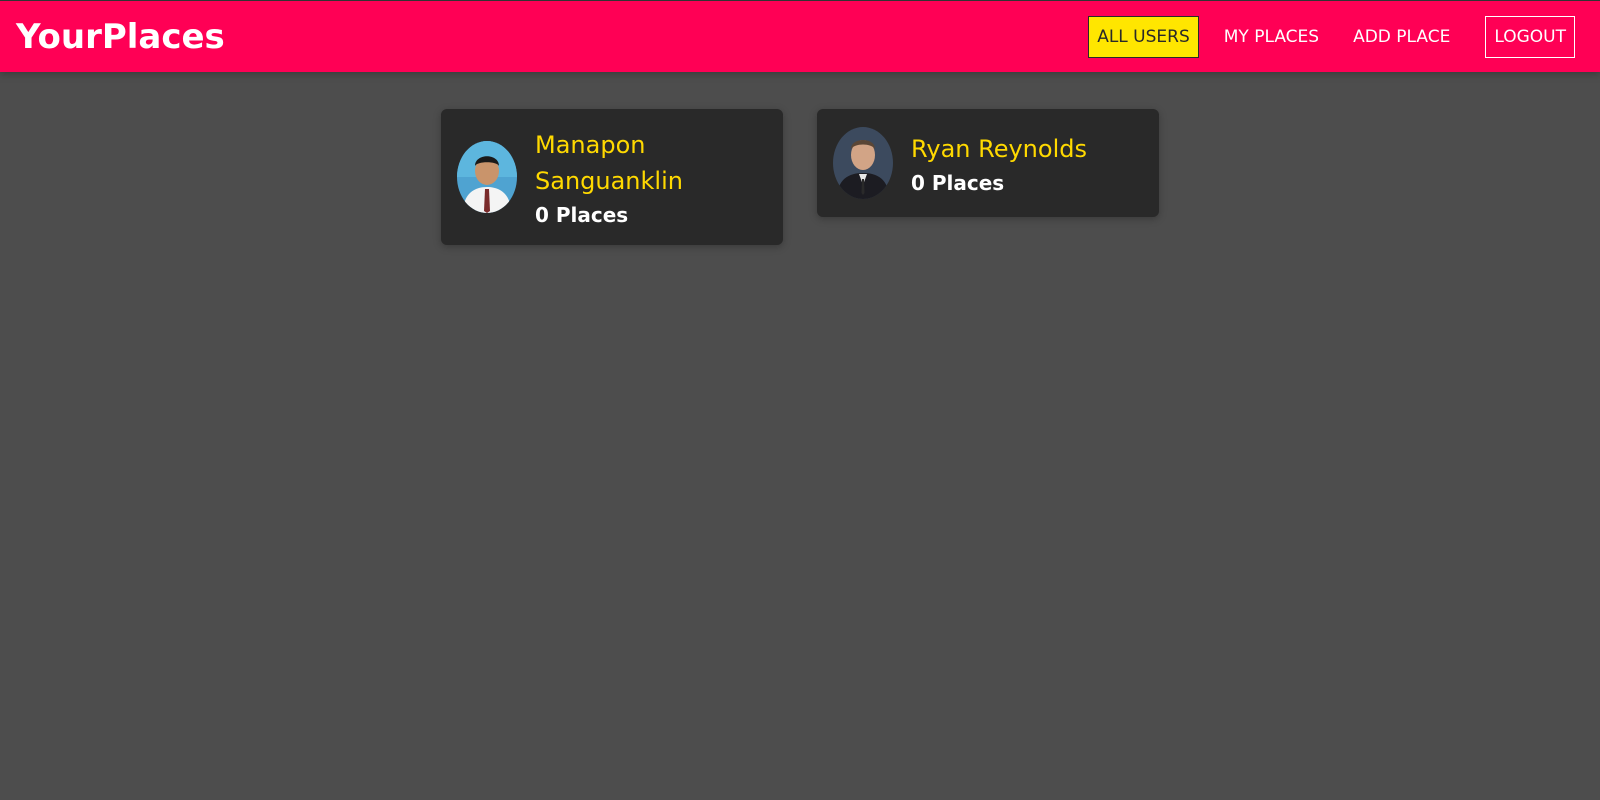  I want to click on user-info: Manapon Sanguanklin 0 Places, so click(651, 177).